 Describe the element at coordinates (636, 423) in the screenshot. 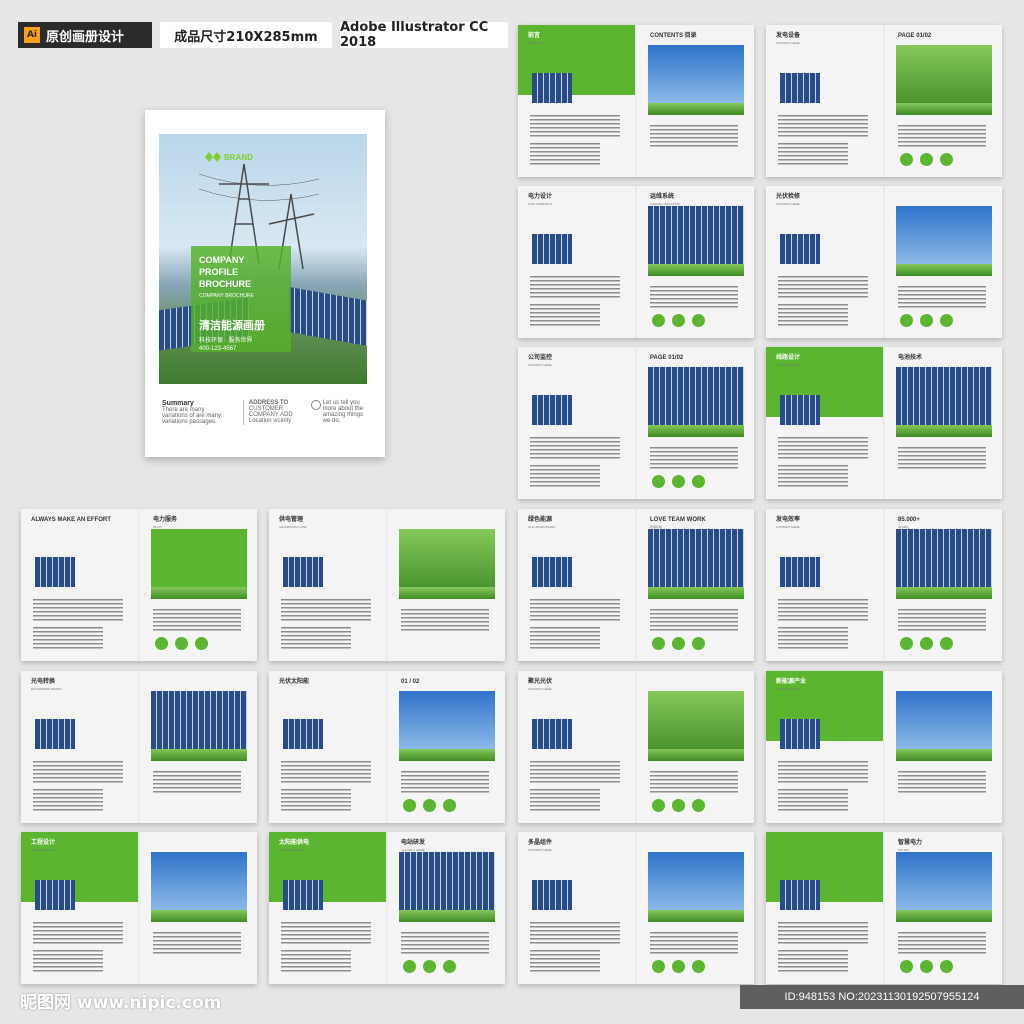

I see `brochure-spread: 公司监控 CONTENT HERE PAGE 01/02` at that location.